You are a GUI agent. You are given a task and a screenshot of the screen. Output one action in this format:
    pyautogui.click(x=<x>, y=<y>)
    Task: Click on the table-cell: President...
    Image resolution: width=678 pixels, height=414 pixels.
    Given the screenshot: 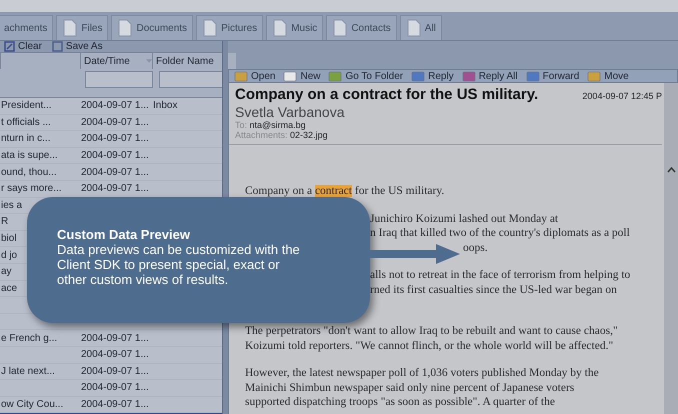 What is the action you would take?
    pyautogui.click(x=26, y=106)
    